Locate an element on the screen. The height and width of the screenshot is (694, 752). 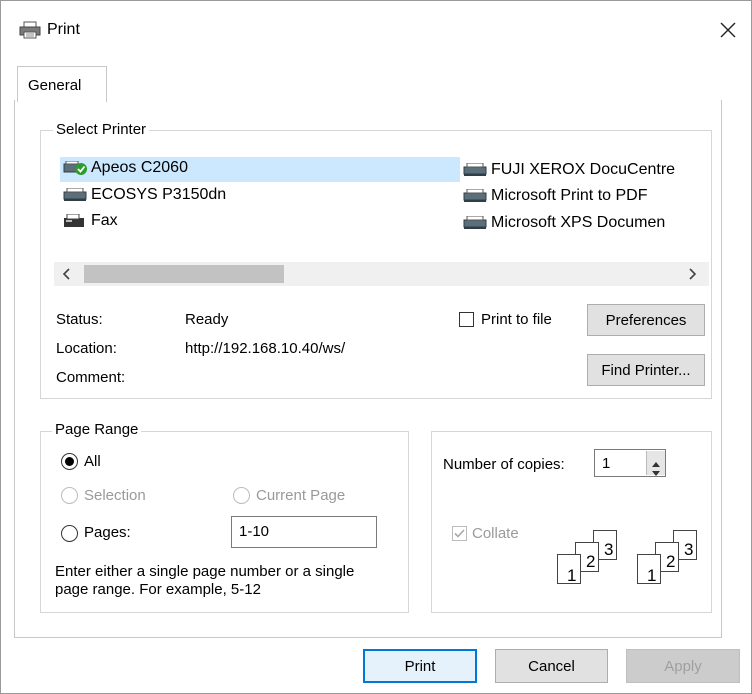
radio-selection-label: Selection is located at coordinates (115, 495).